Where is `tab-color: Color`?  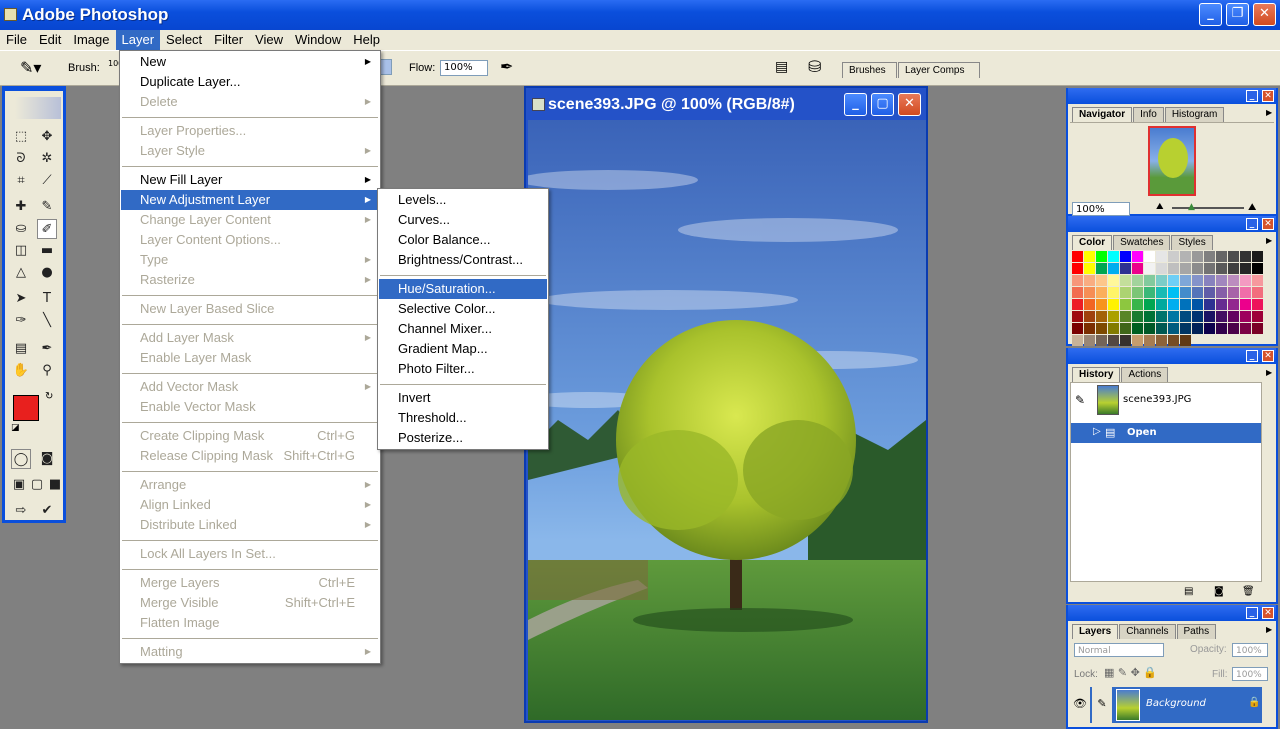
tab-color: Color is located at coordinates (1092, 242).